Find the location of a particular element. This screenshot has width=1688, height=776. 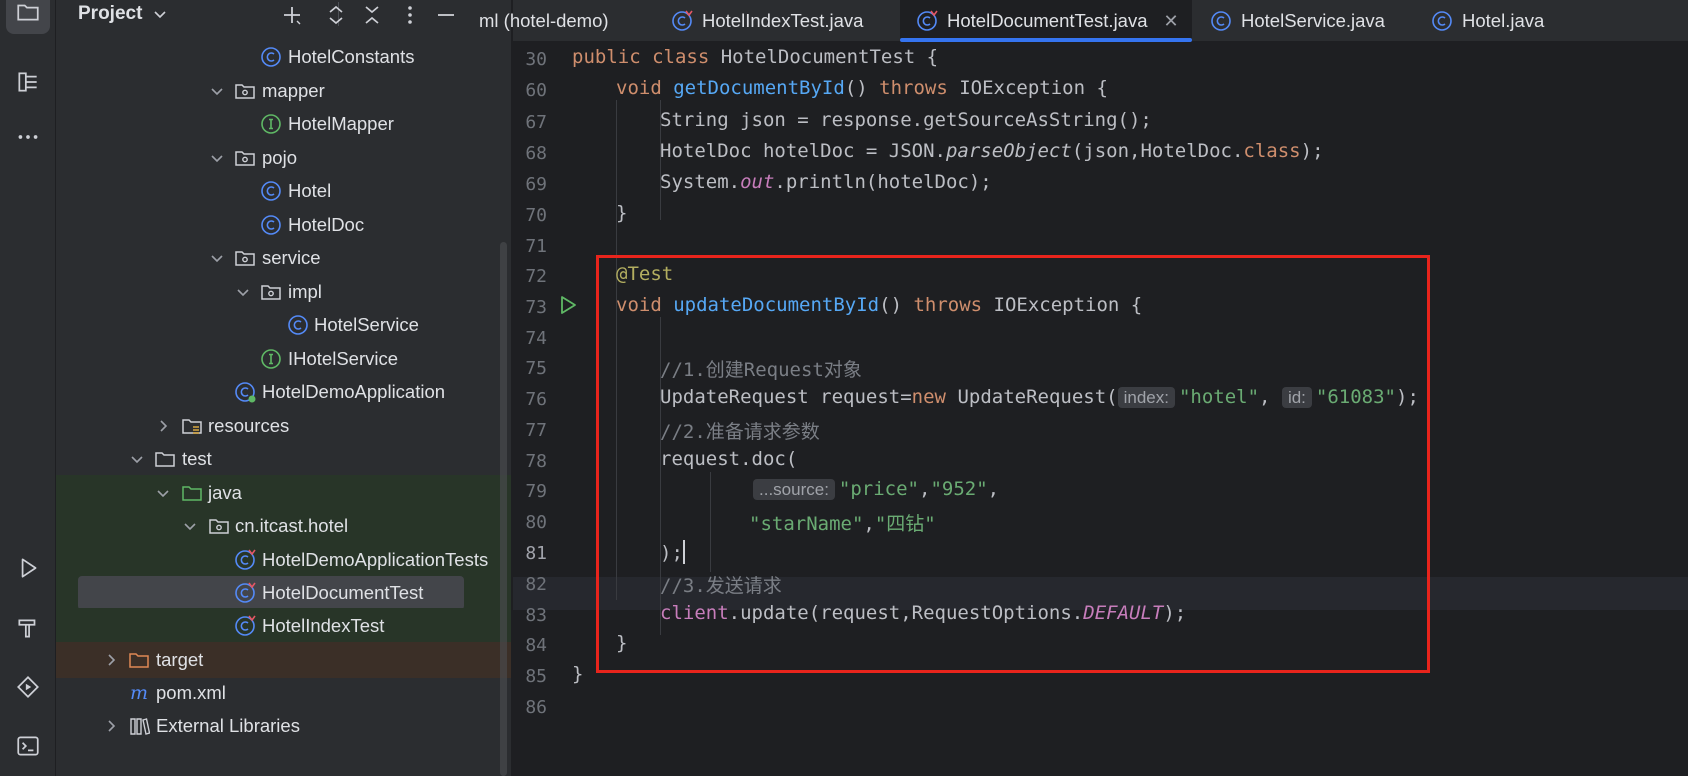

tab-hotelindextest: HotelIndexTest.java is located at coordinates (786, 21).